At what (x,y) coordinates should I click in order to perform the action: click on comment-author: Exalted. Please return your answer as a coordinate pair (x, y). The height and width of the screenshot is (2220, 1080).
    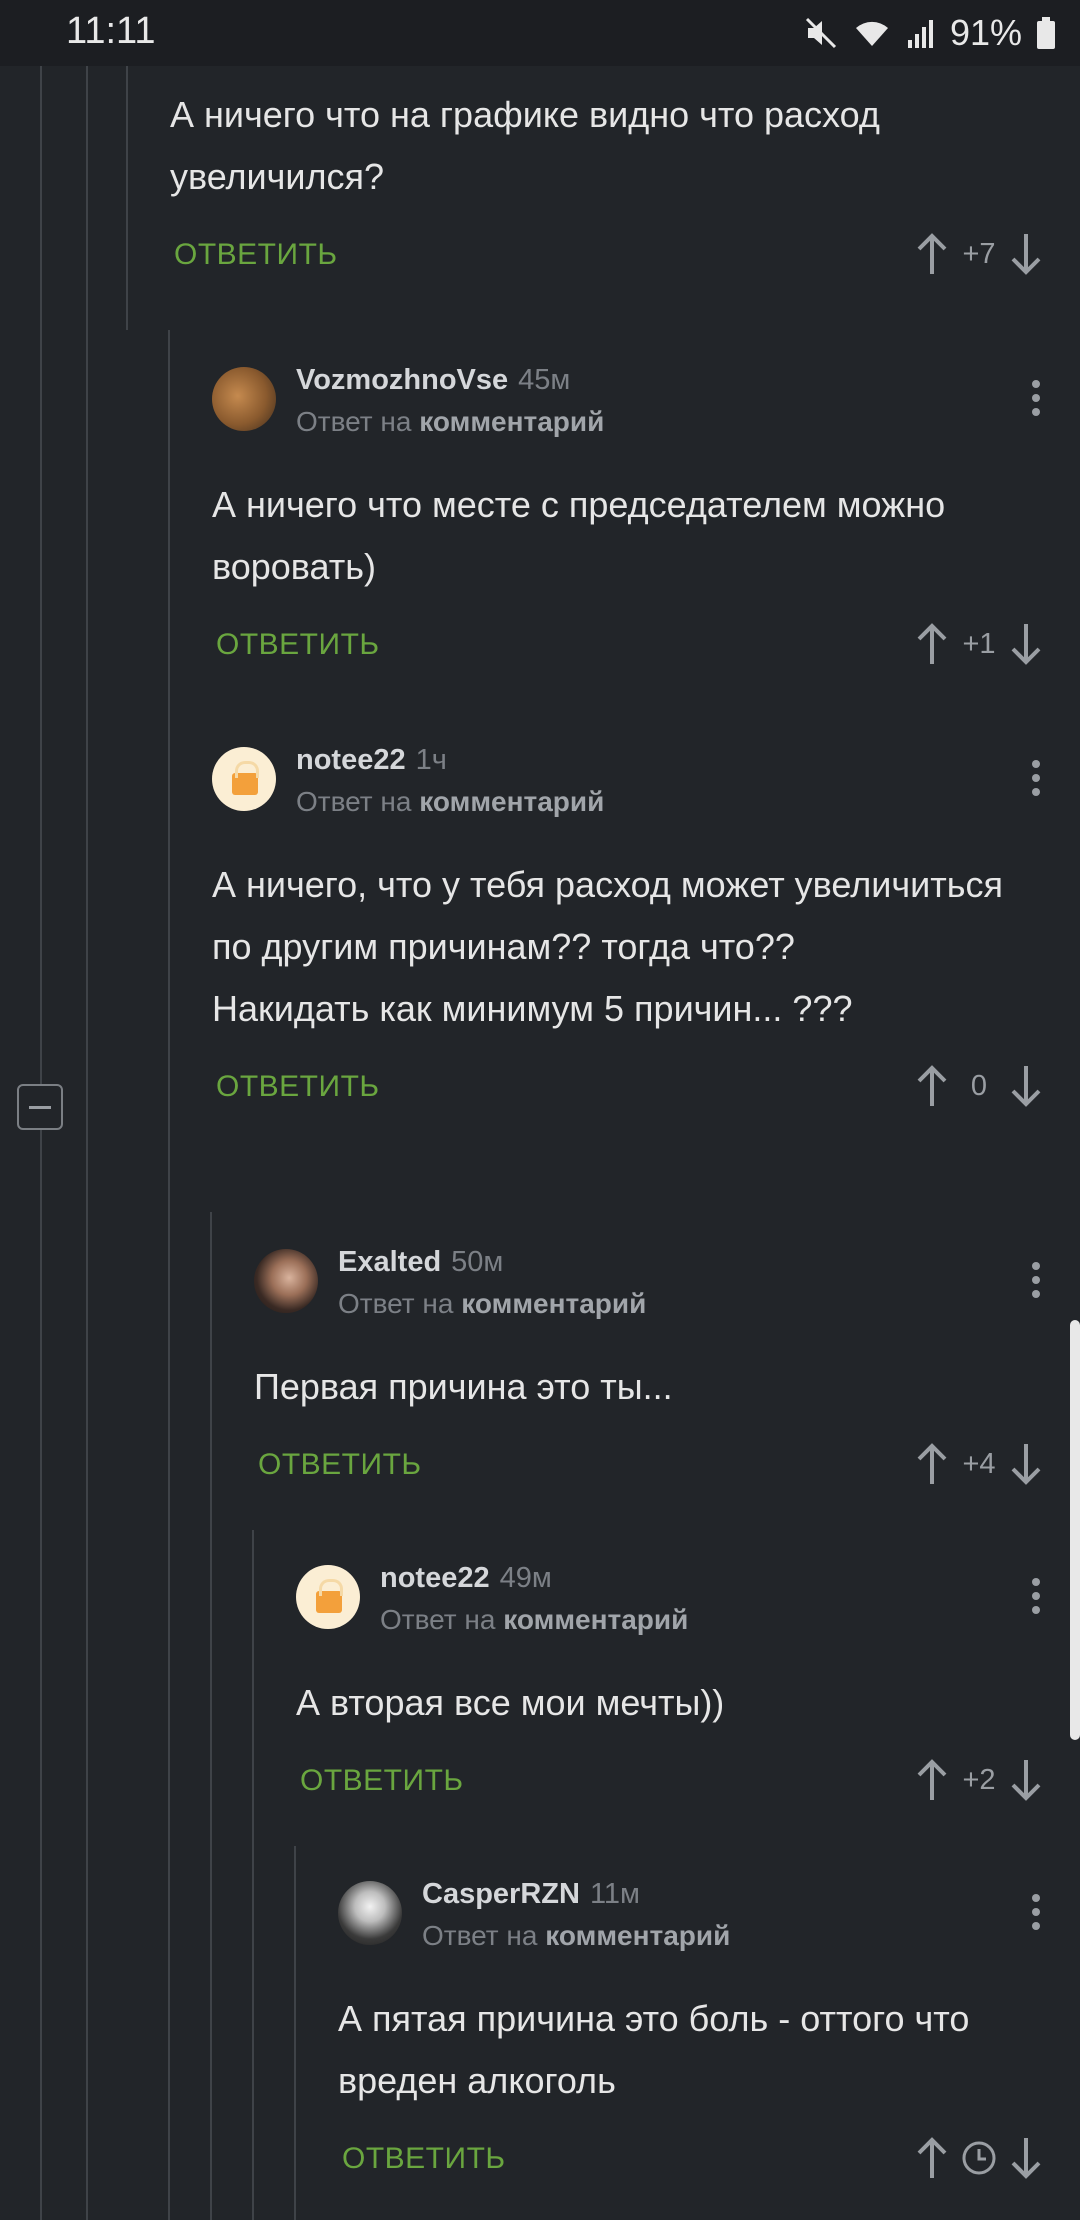
    Looking at the image, I should click on (389, 1262).